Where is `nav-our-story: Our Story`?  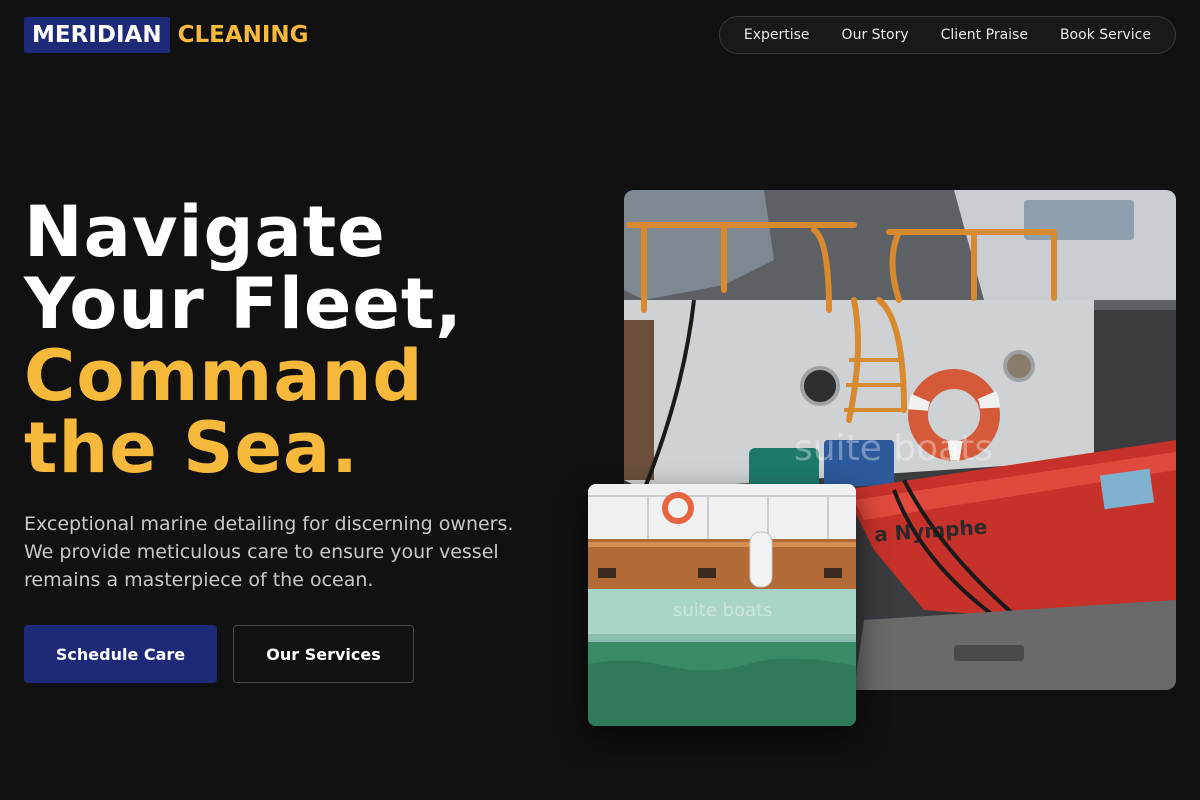 nav-our-story: Our Story is located at coordinates (875, 35).